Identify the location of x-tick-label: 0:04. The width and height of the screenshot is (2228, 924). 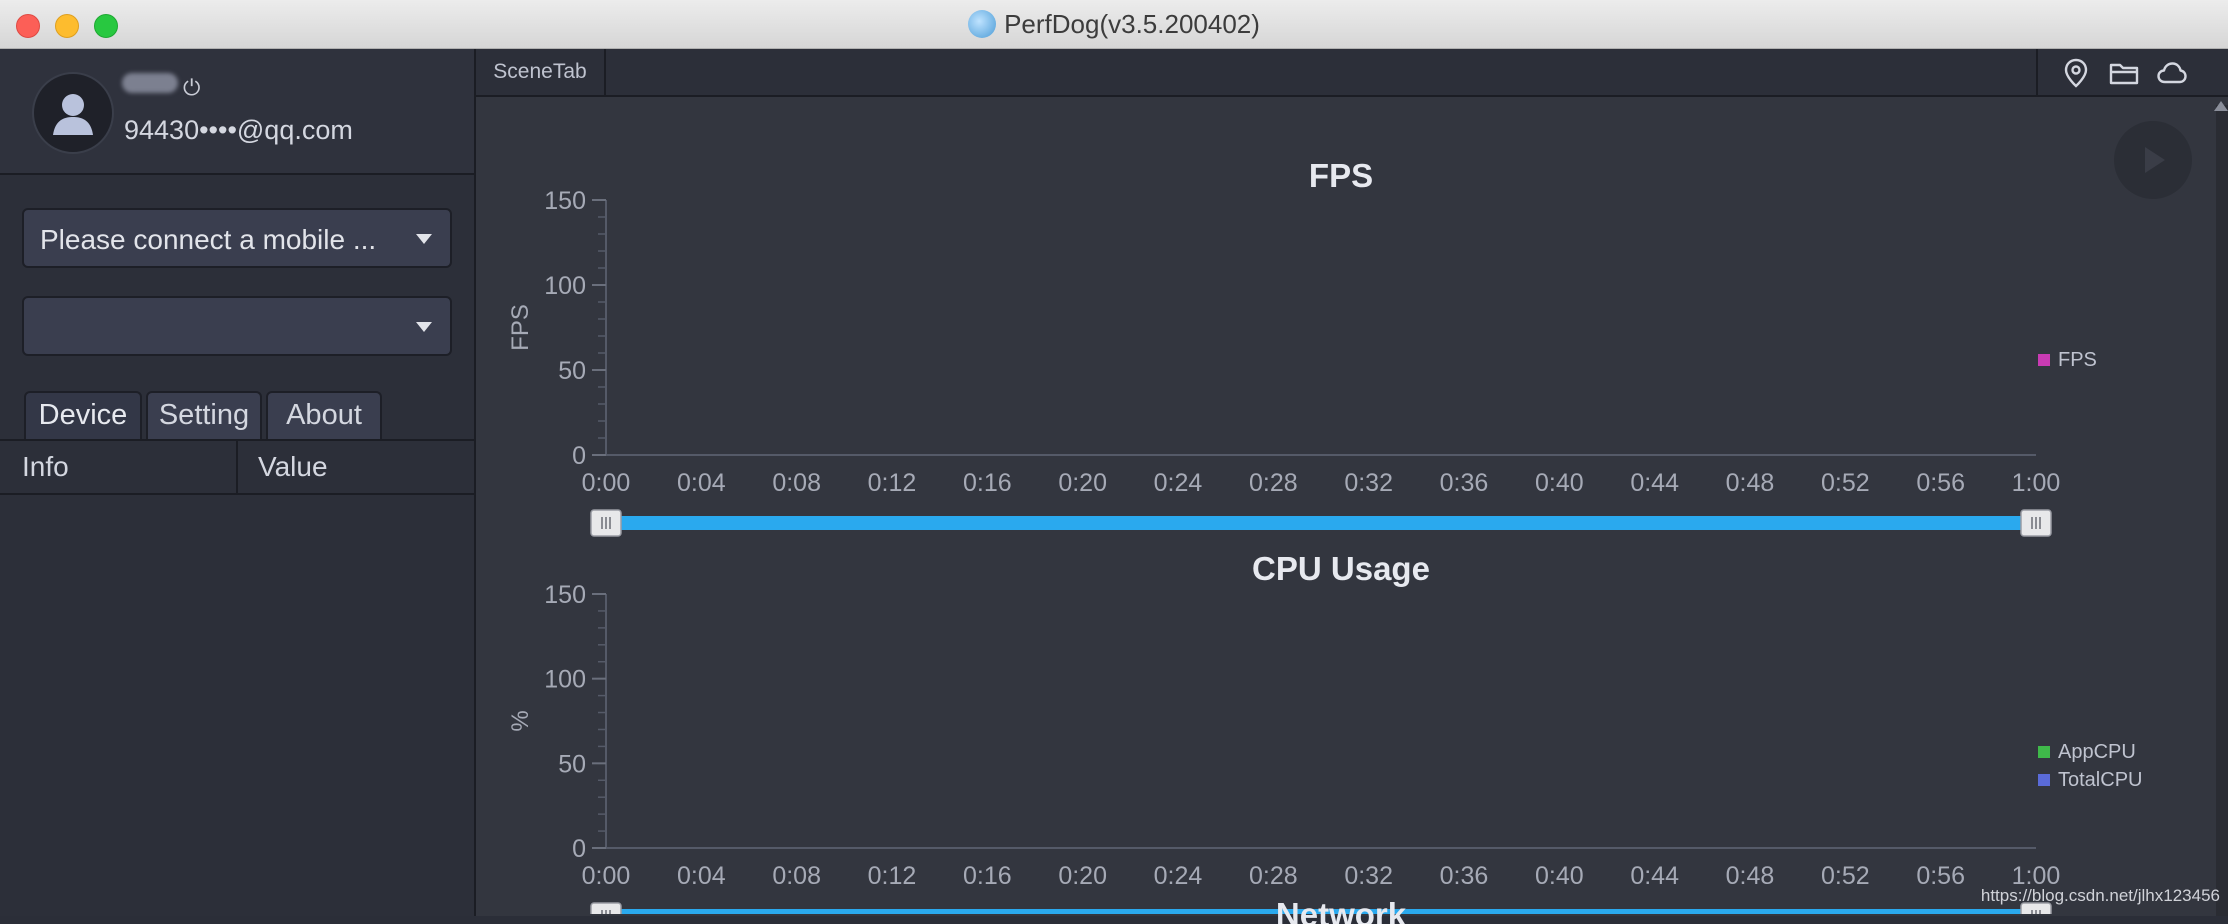
(701, 483).